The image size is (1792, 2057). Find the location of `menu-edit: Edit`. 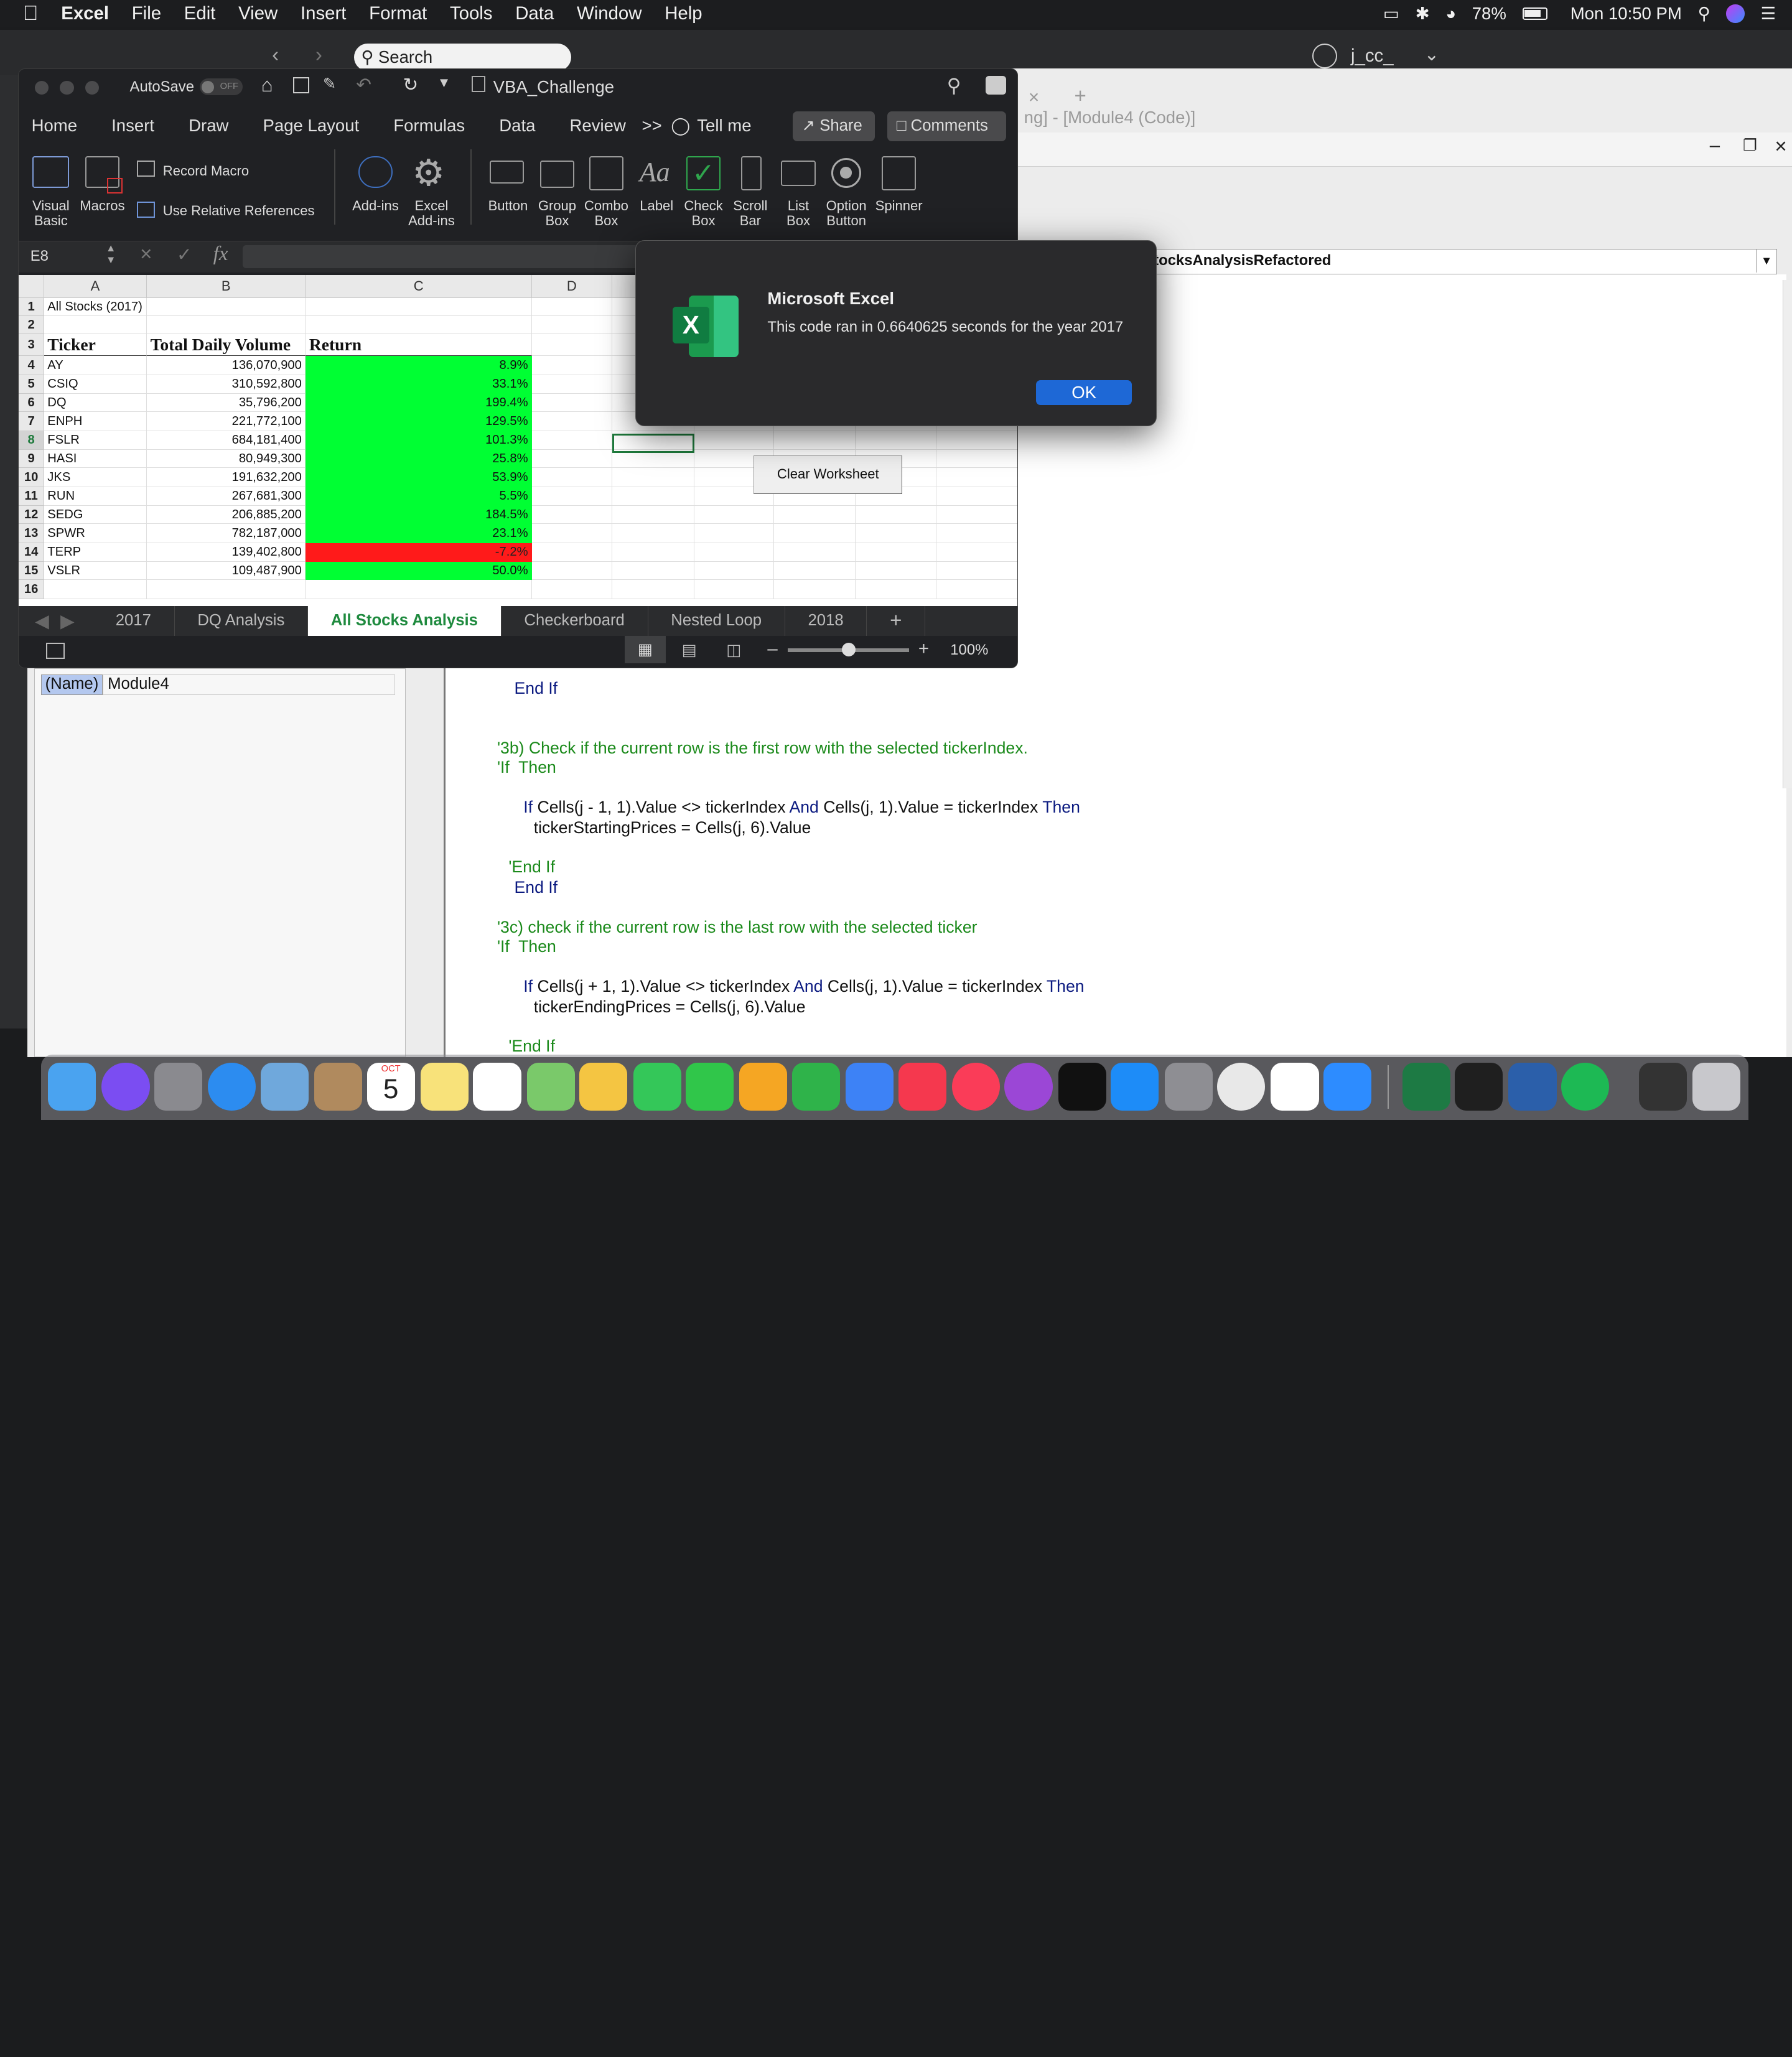

menu-edit: Edit is located at coordinates (199, 13).